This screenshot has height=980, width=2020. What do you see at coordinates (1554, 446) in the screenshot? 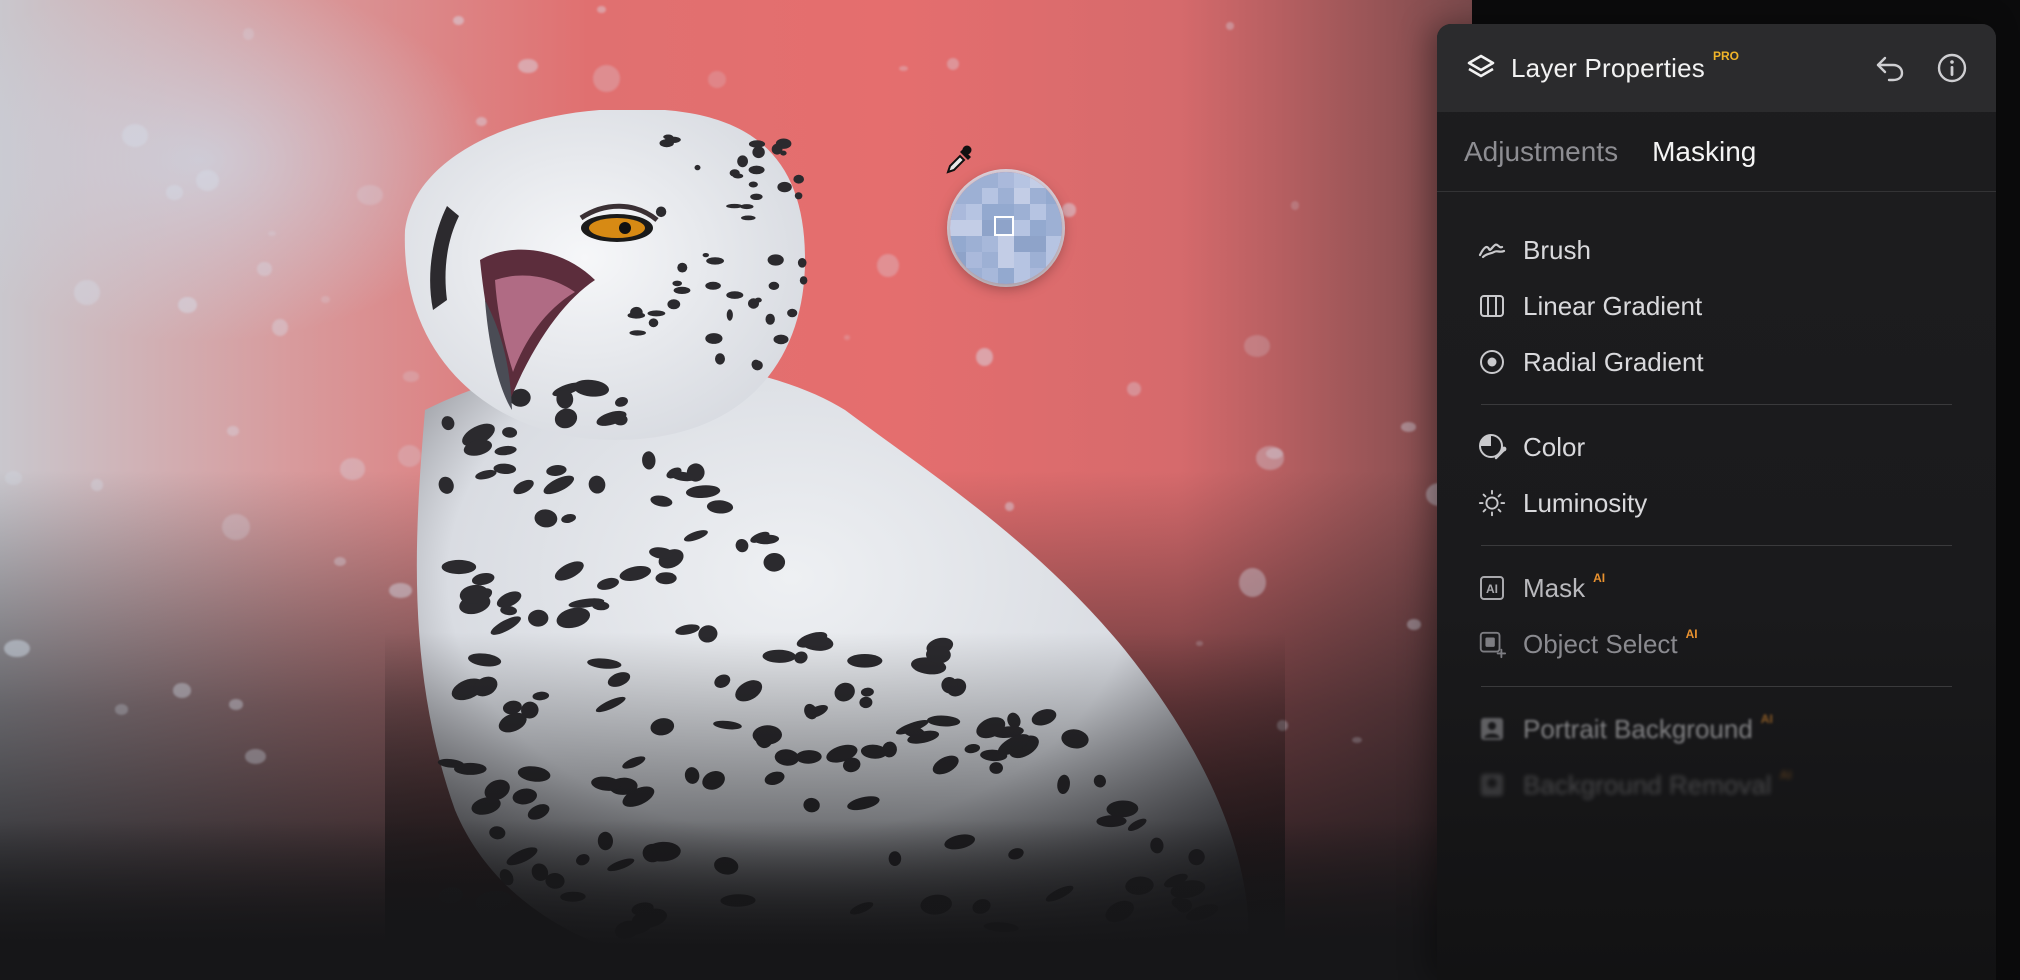
I see `tool-label: Color` at bounding box center [1554, 446].